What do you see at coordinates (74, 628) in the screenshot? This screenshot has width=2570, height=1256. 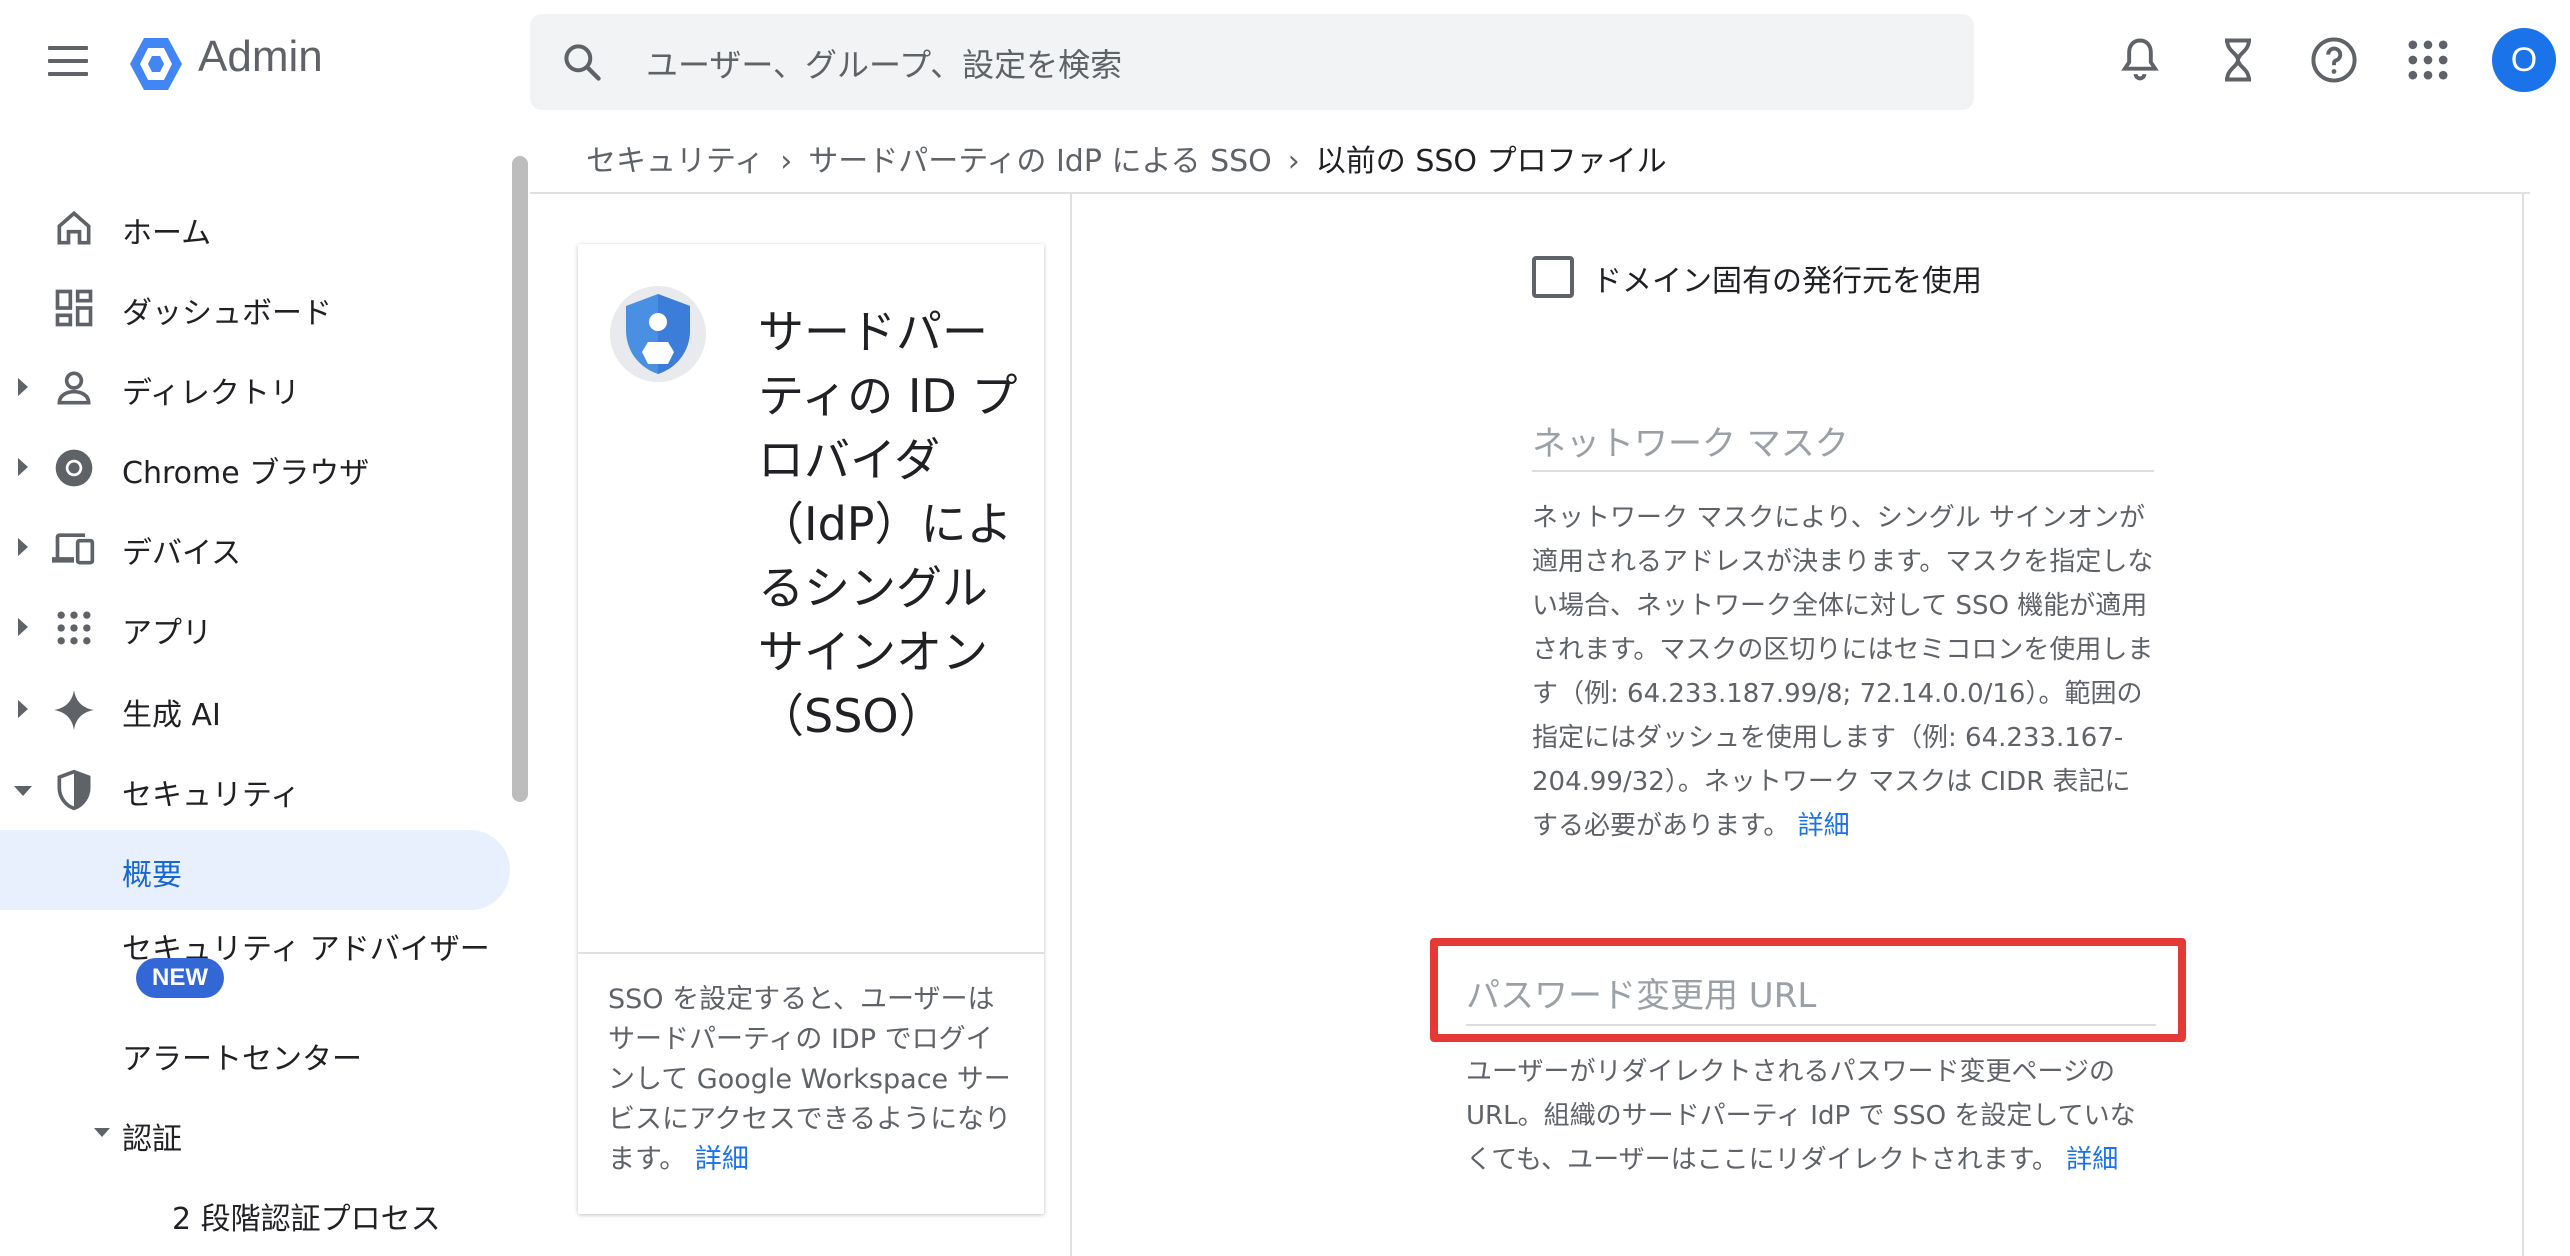 I see `apps-grid-icon` at bounding box center [74, 628].